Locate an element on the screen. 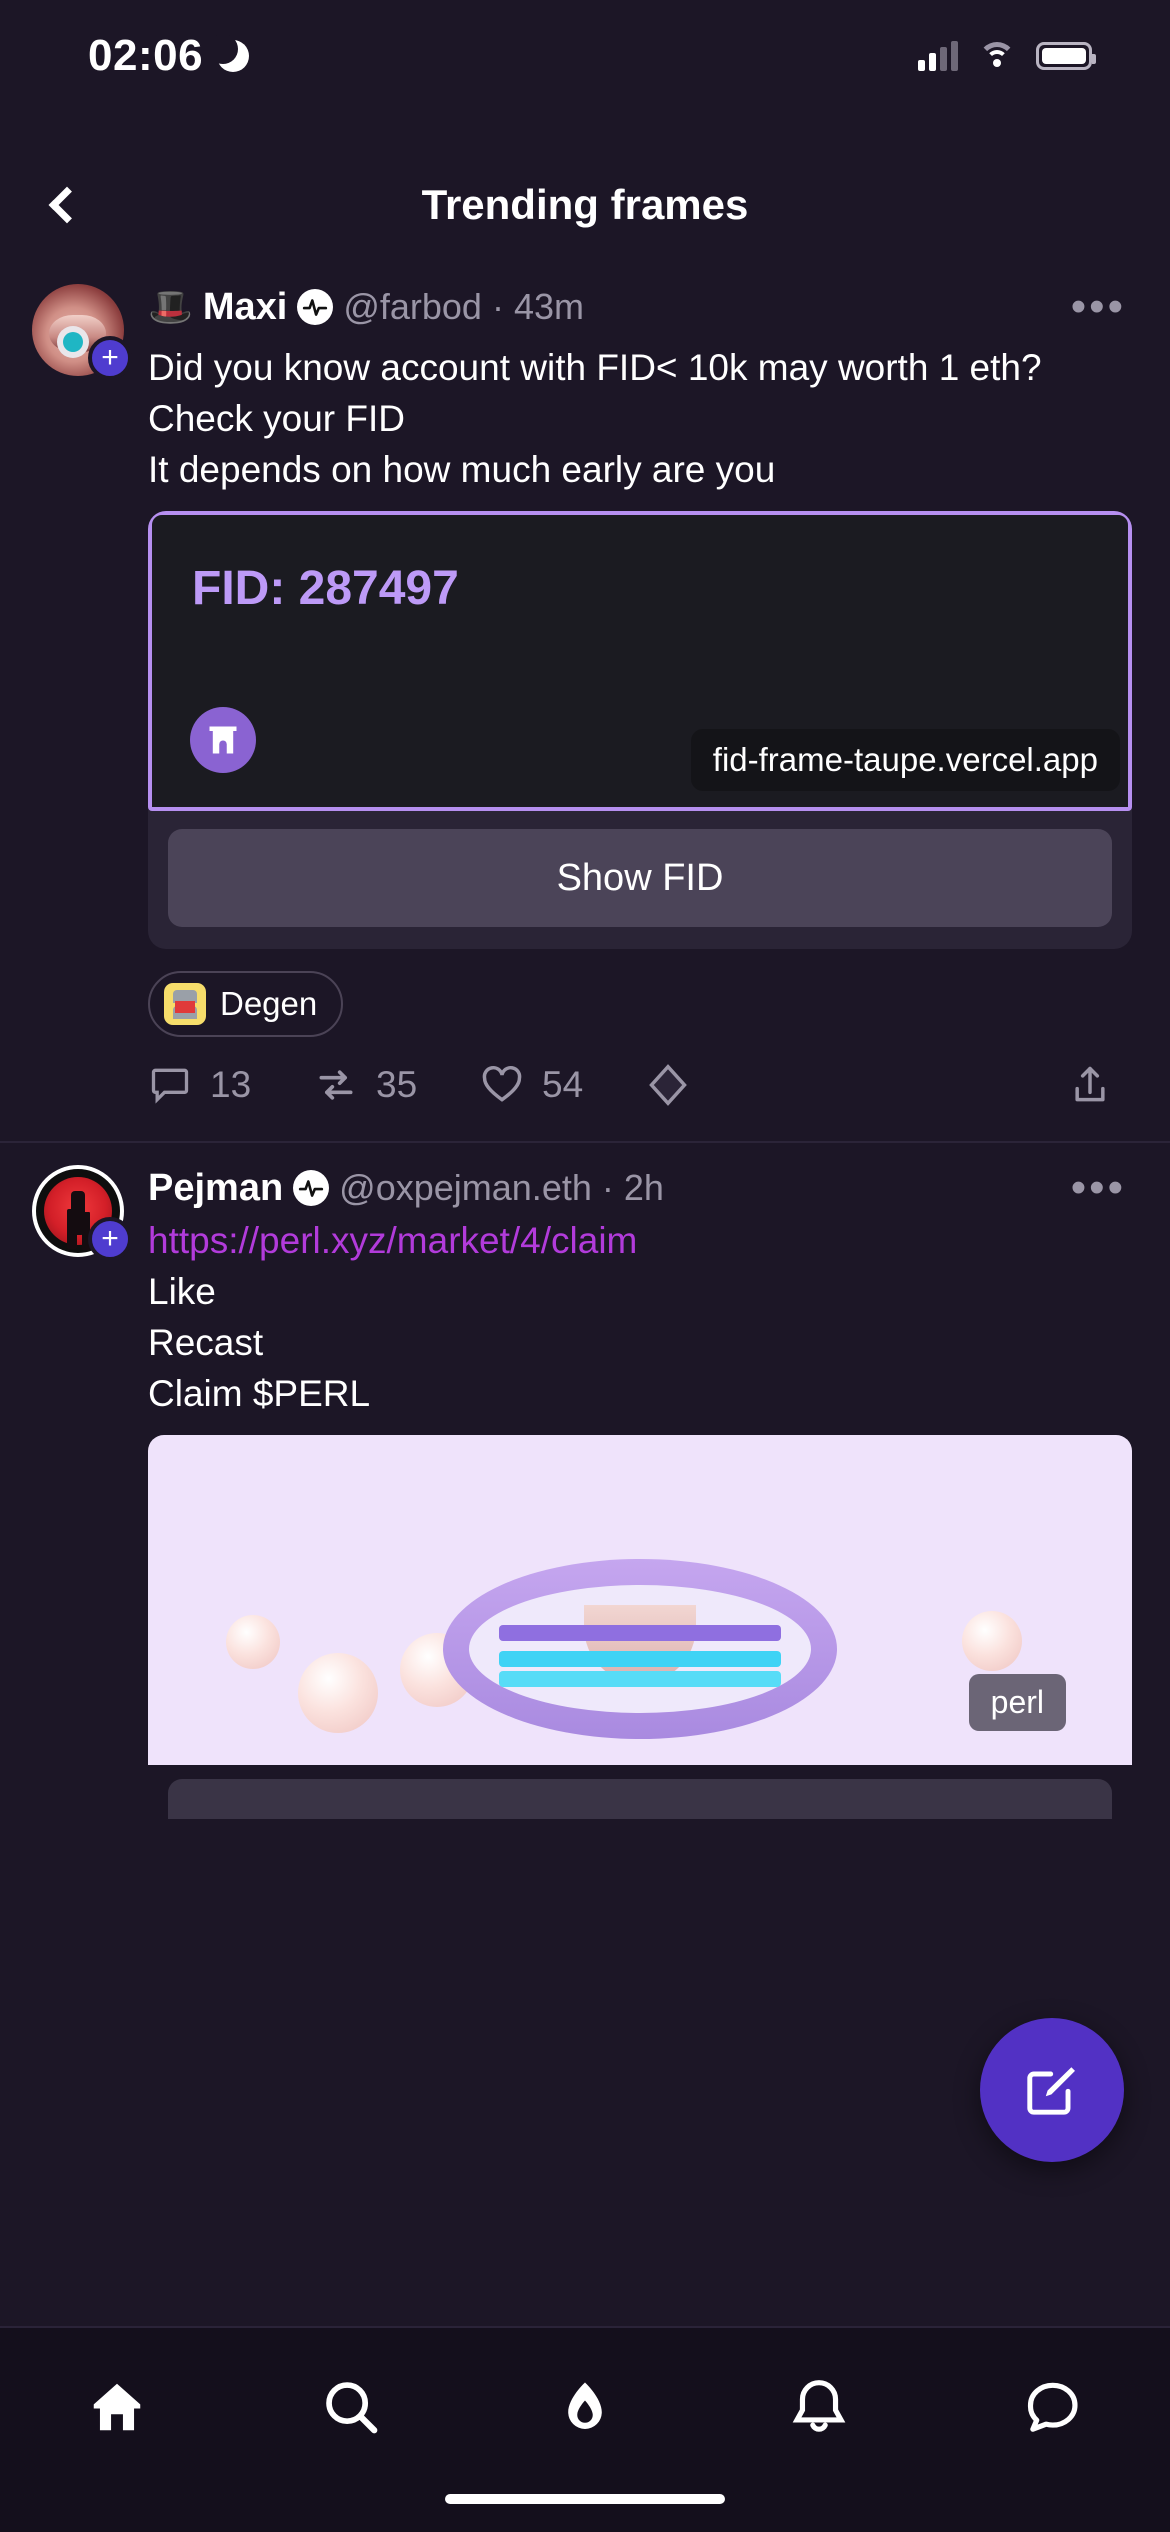 The height and width of the screenshot is (2532, 1170). heart-icon is located at coordinates (502, 1083).